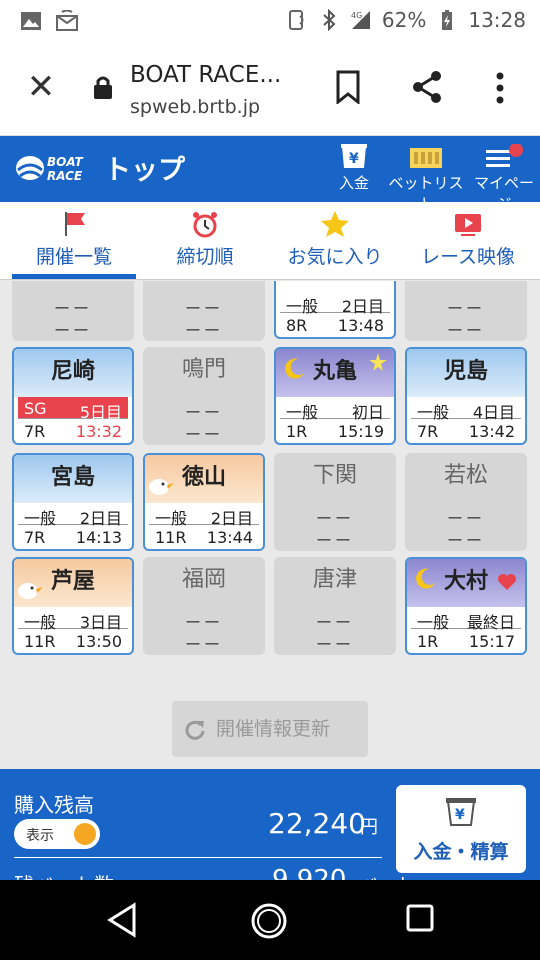  Describe the element at coordinates (205, 225) in the screenshot. I see `alarm-clock-icon` at that location.